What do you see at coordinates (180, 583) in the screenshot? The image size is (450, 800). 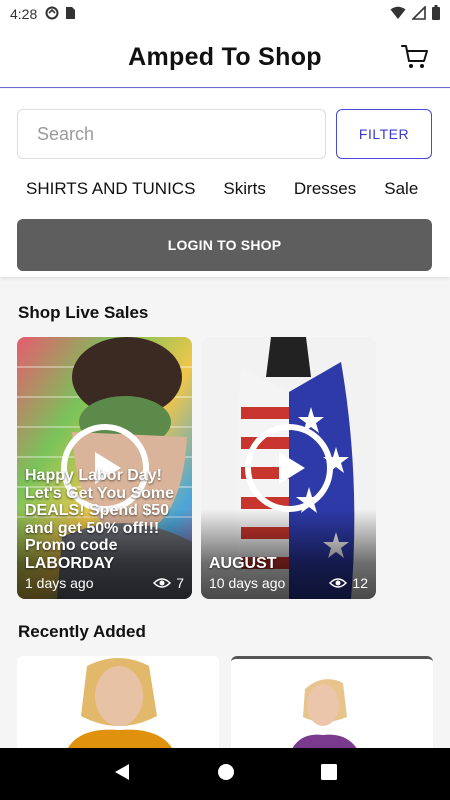 I see `view-count-value: 7` at bounding box center [180, 583].